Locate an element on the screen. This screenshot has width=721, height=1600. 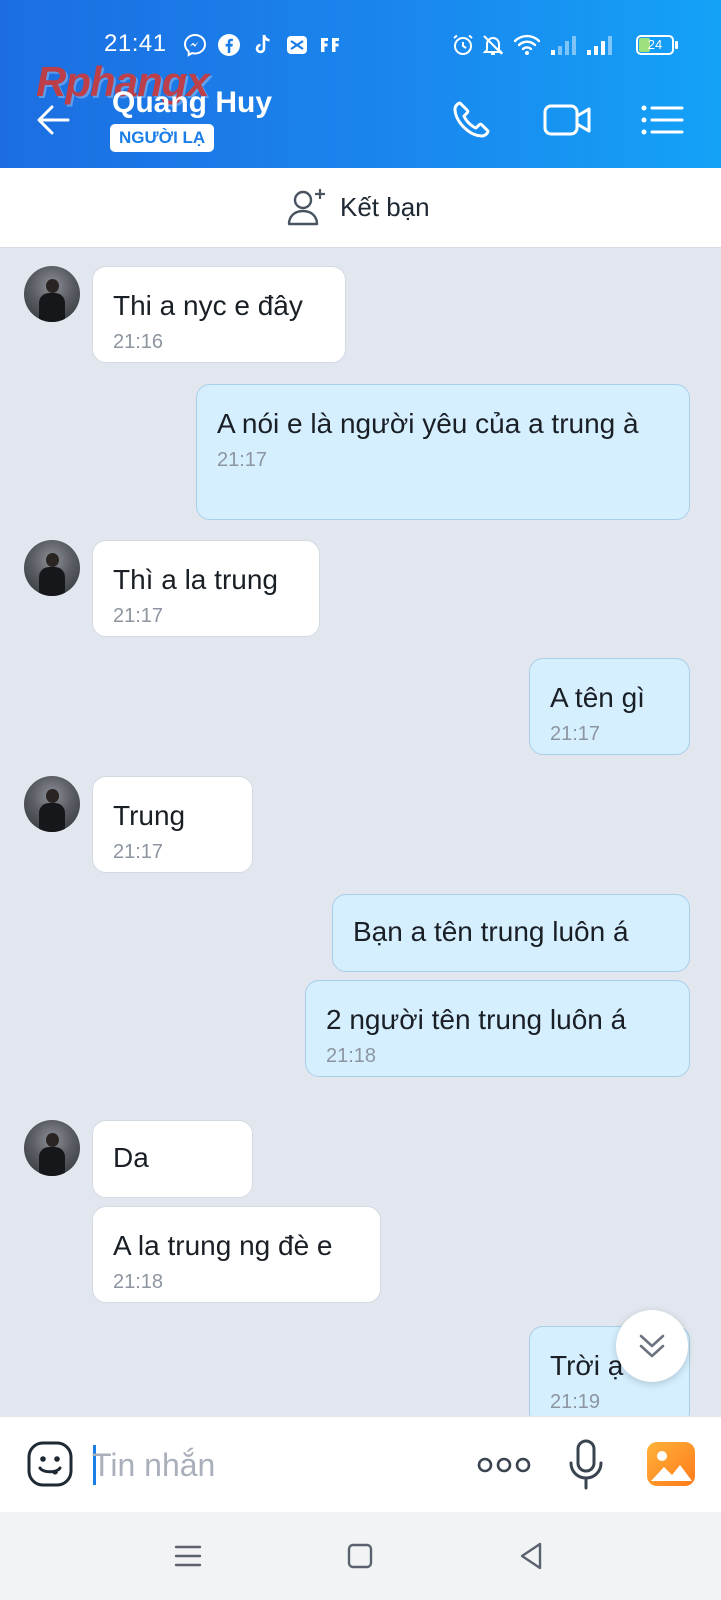
arrow-left-icon is located at coordinates (53, 120).